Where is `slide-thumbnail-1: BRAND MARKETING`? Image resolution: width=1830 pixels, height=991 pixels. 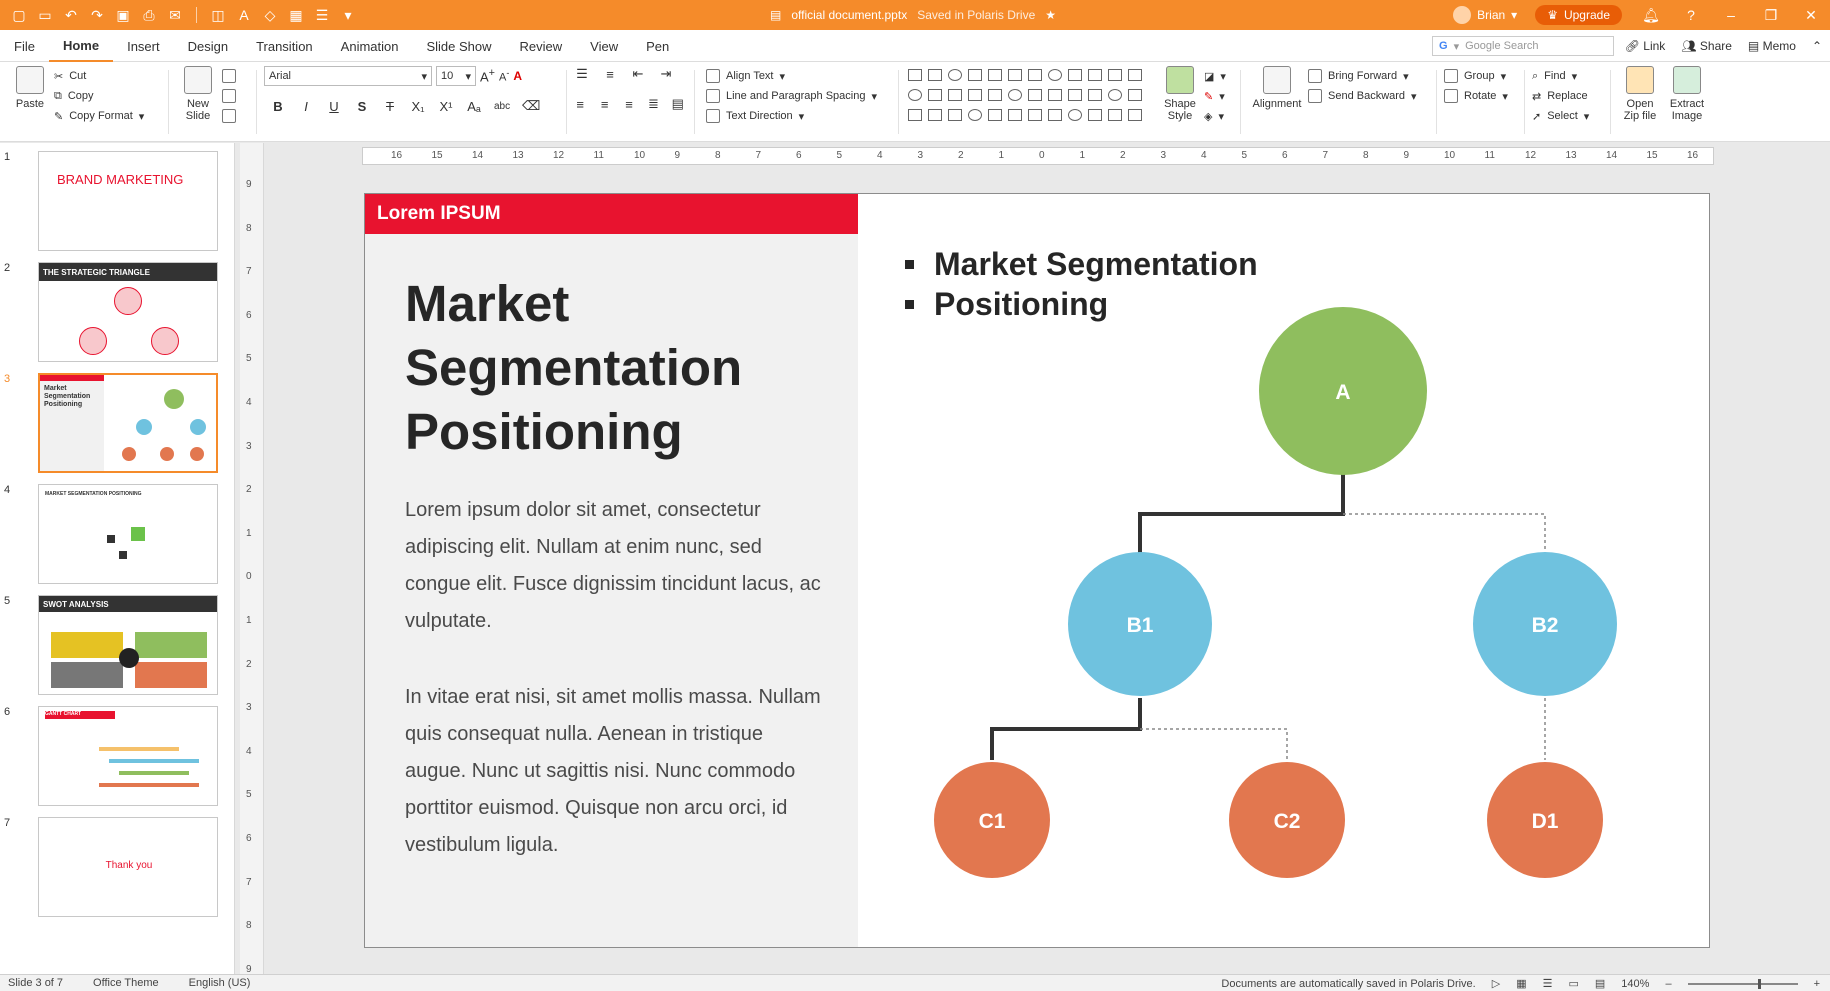
slide-thumbnail-1: BRAND MARKETING is located at coordinates (128, 201).